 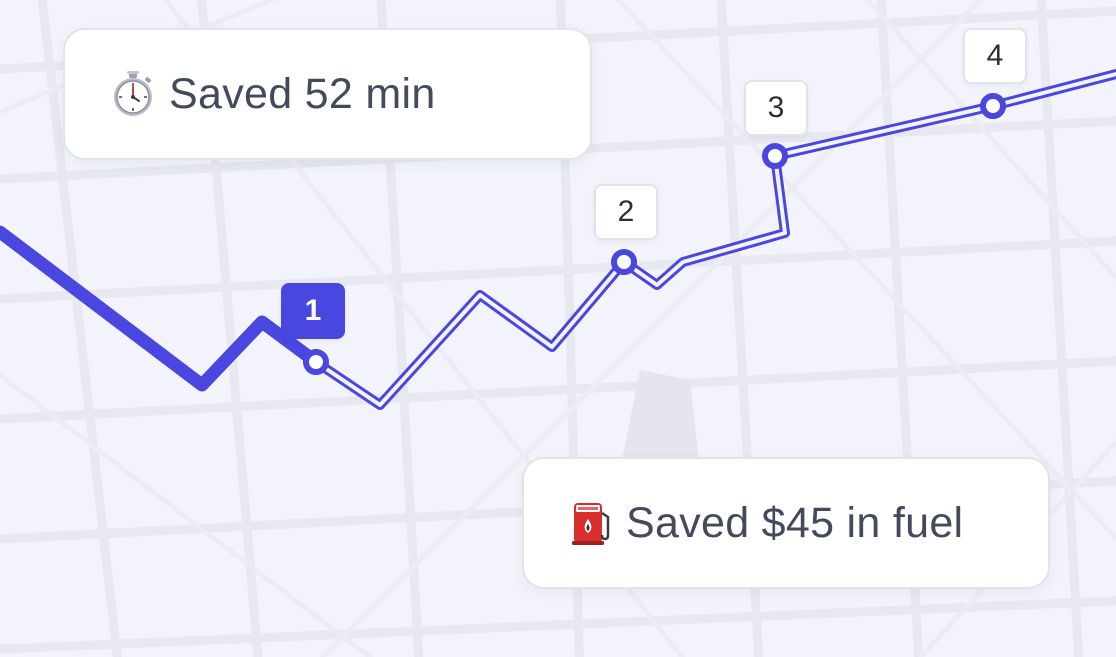 What do you see at coordinates (313, 311) in the screenshot?
I see `stop-label-1: 1` at bounding box center [313, 311].